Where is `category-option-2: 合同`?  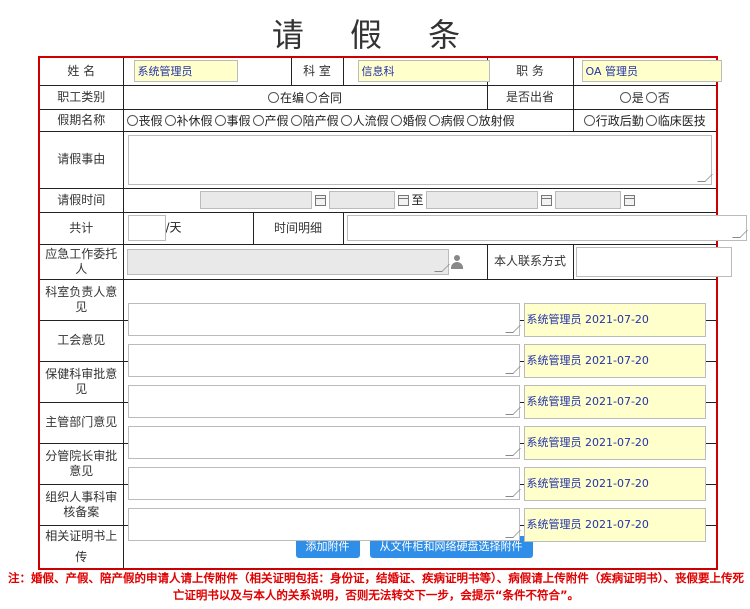
category-option-2: 合同 is located at coordinates (324, 97).